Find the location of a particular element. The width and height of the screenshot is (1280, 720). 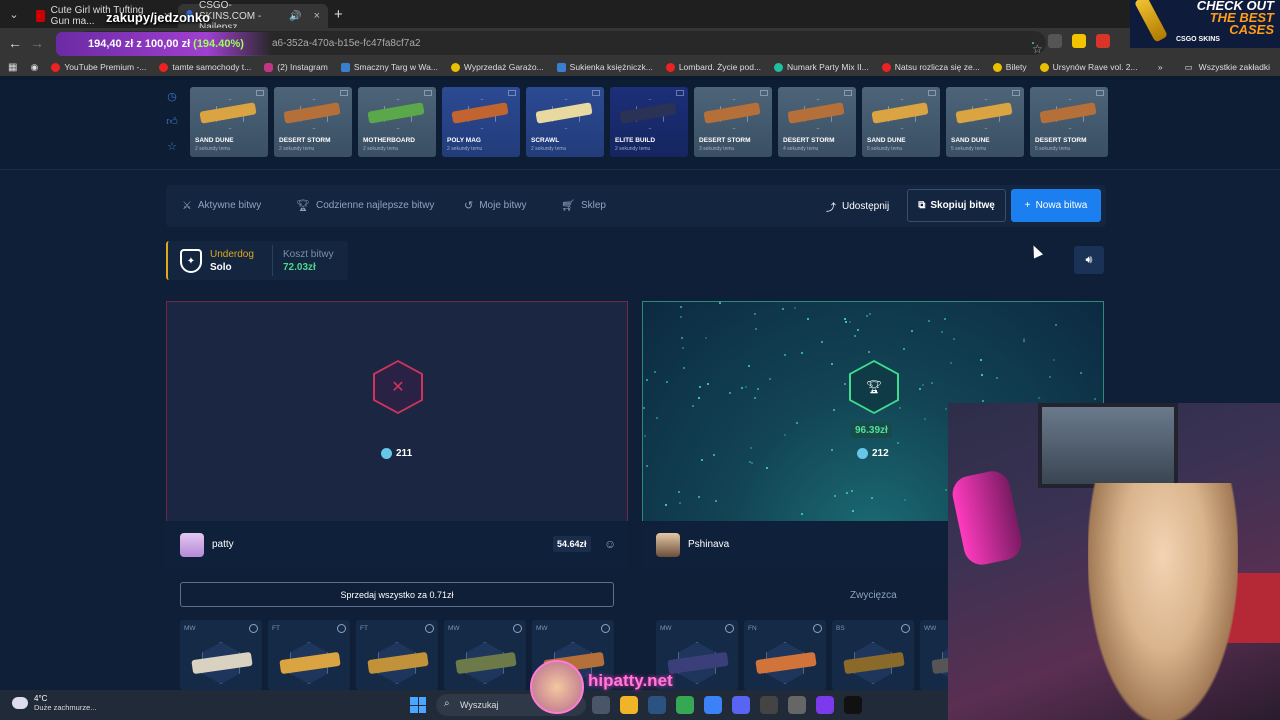

skin-name: SCRAWL is located at coordinates (545, 140).